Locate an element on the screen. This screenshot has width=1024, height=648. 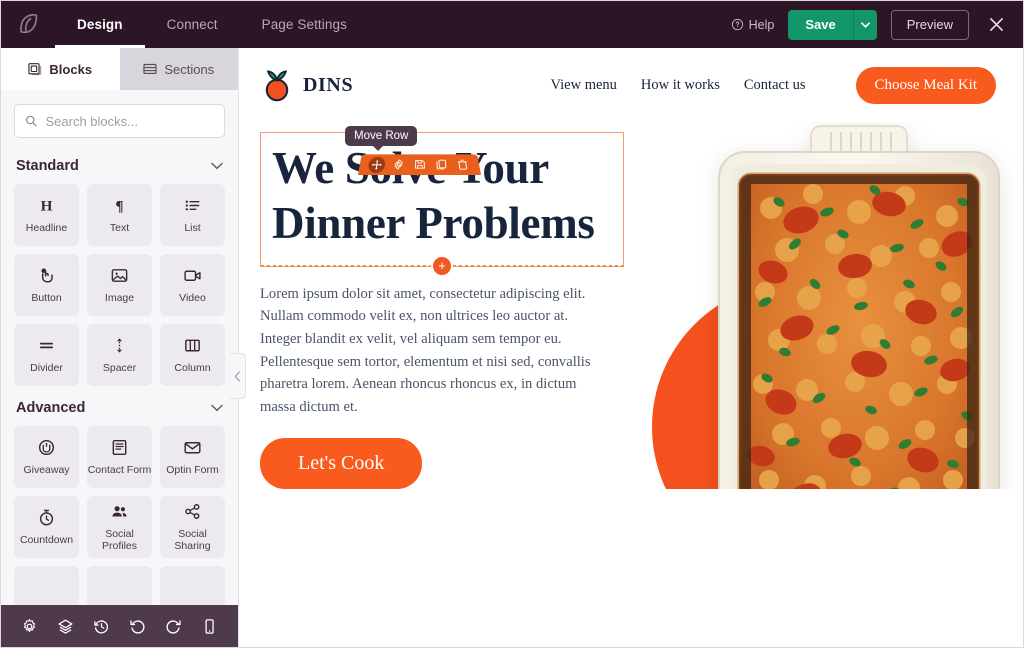
sidebar-bottom-toolbar is located at coordinates (119, 626).